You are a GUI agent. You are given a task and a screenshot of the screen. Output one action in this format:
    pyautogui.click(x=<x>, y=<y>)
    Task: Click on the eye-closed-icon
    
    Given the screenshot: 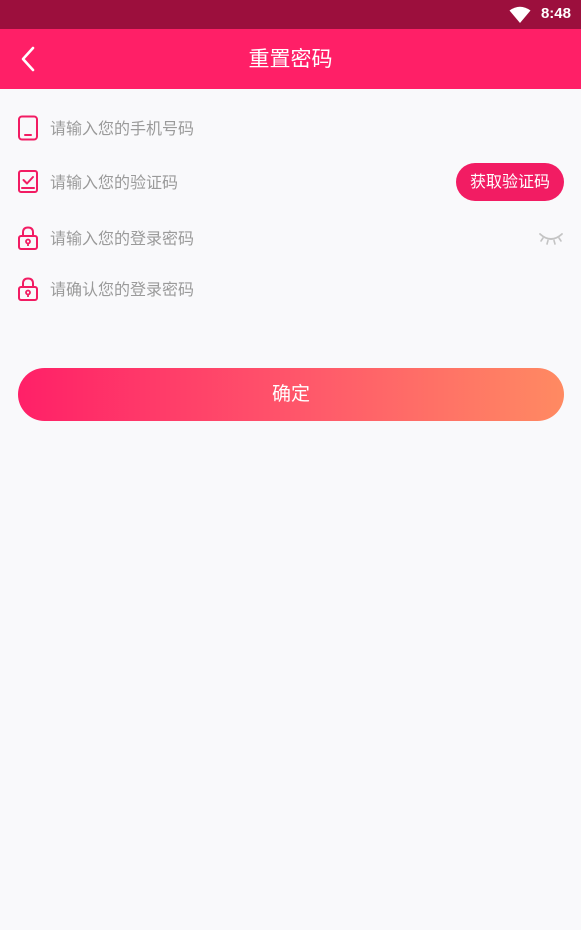 What is the action you would take?
    pyautogui.click(x=551, y=238)
    